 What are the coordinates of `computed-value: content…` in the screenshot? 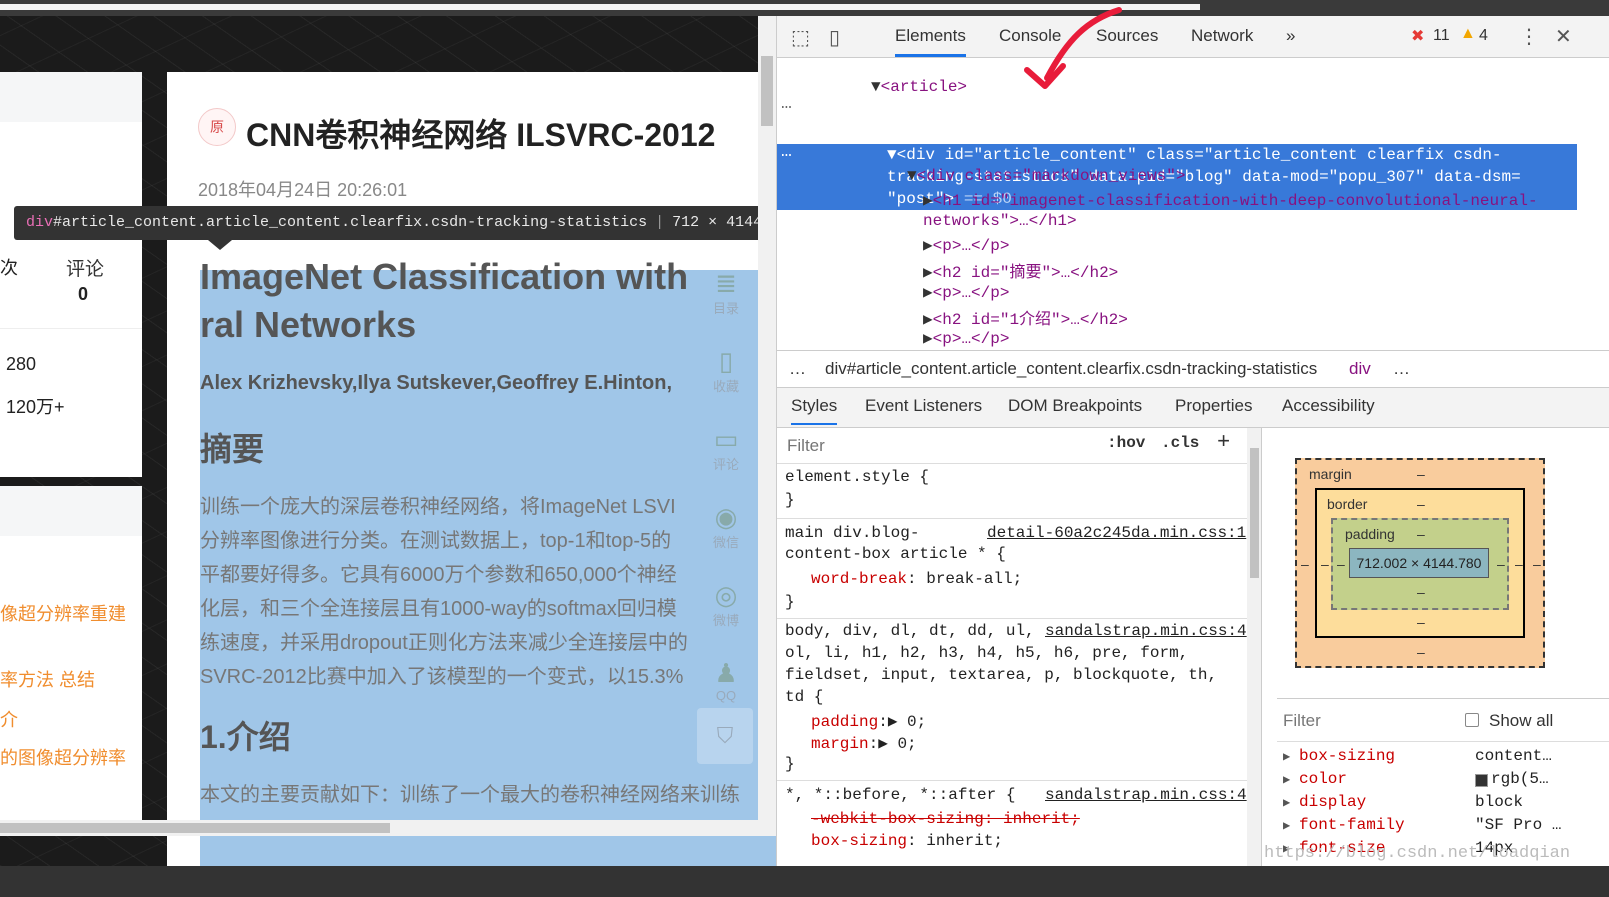 It's located at (1513, 756).